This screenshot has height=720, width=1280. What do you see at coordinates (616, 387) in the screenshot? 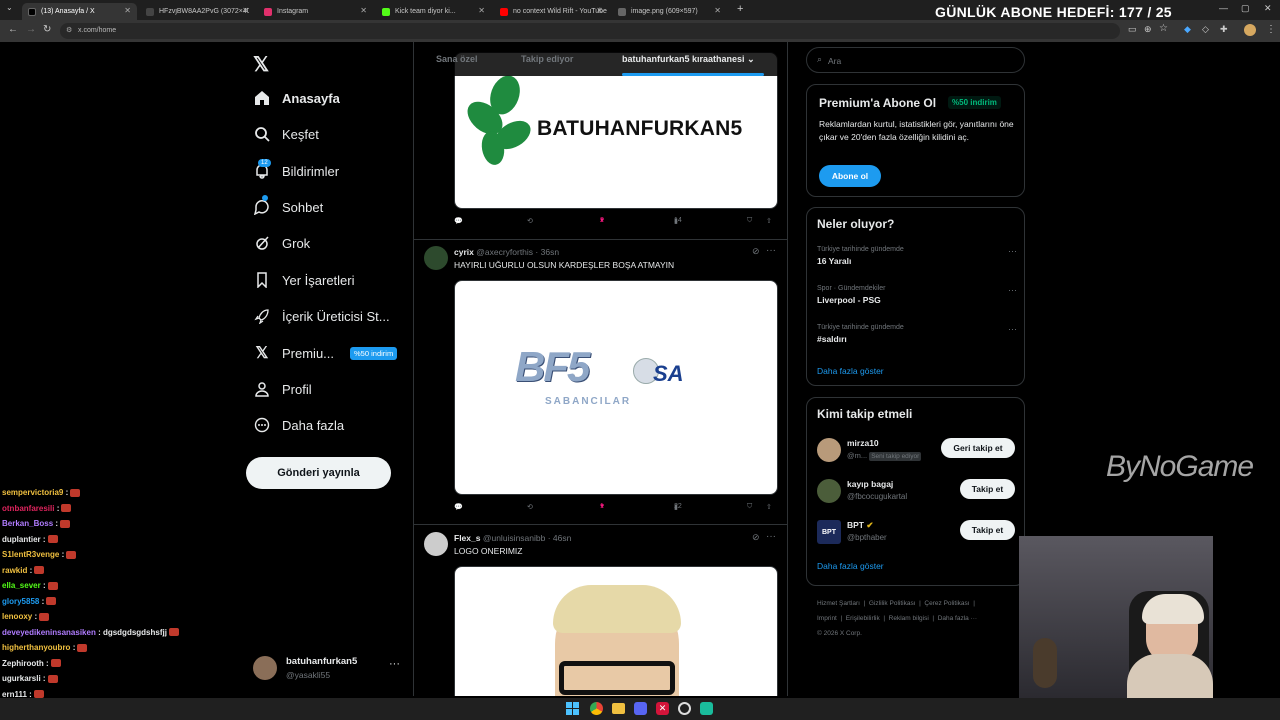
I see `post-image: BF5 SA SABANCILAR` at bounding box center [616, 387].